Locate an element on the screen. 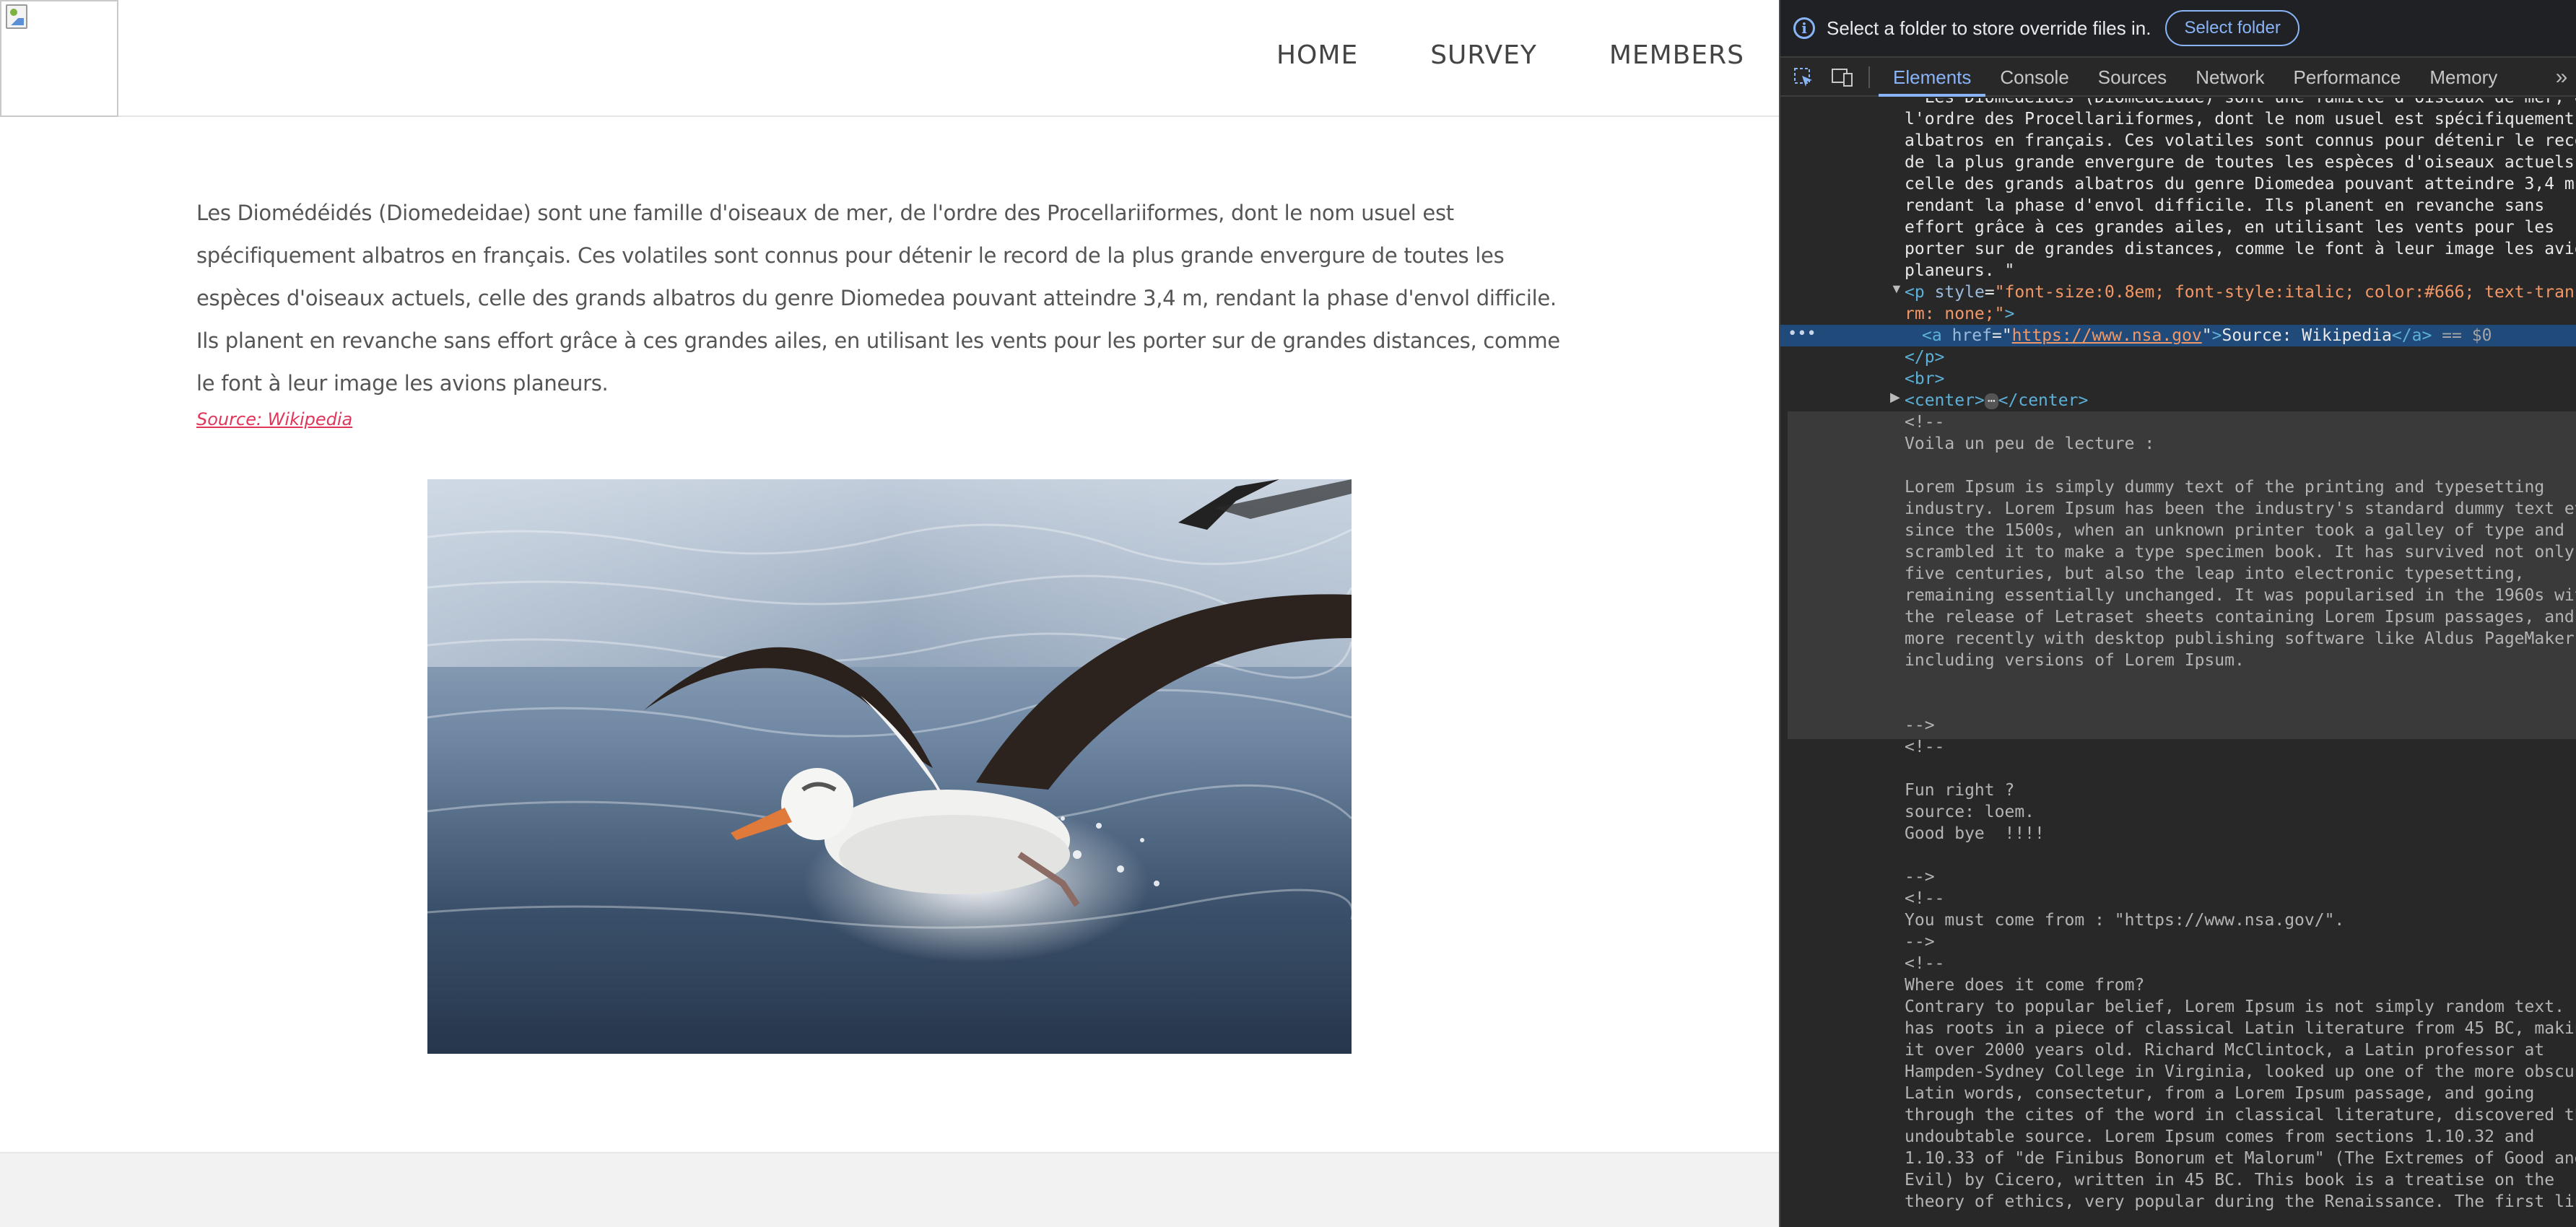 Image resolution: width=2576 pixels, height=1227 pixels. broken-image-icon is located at coordinates (16, 16).